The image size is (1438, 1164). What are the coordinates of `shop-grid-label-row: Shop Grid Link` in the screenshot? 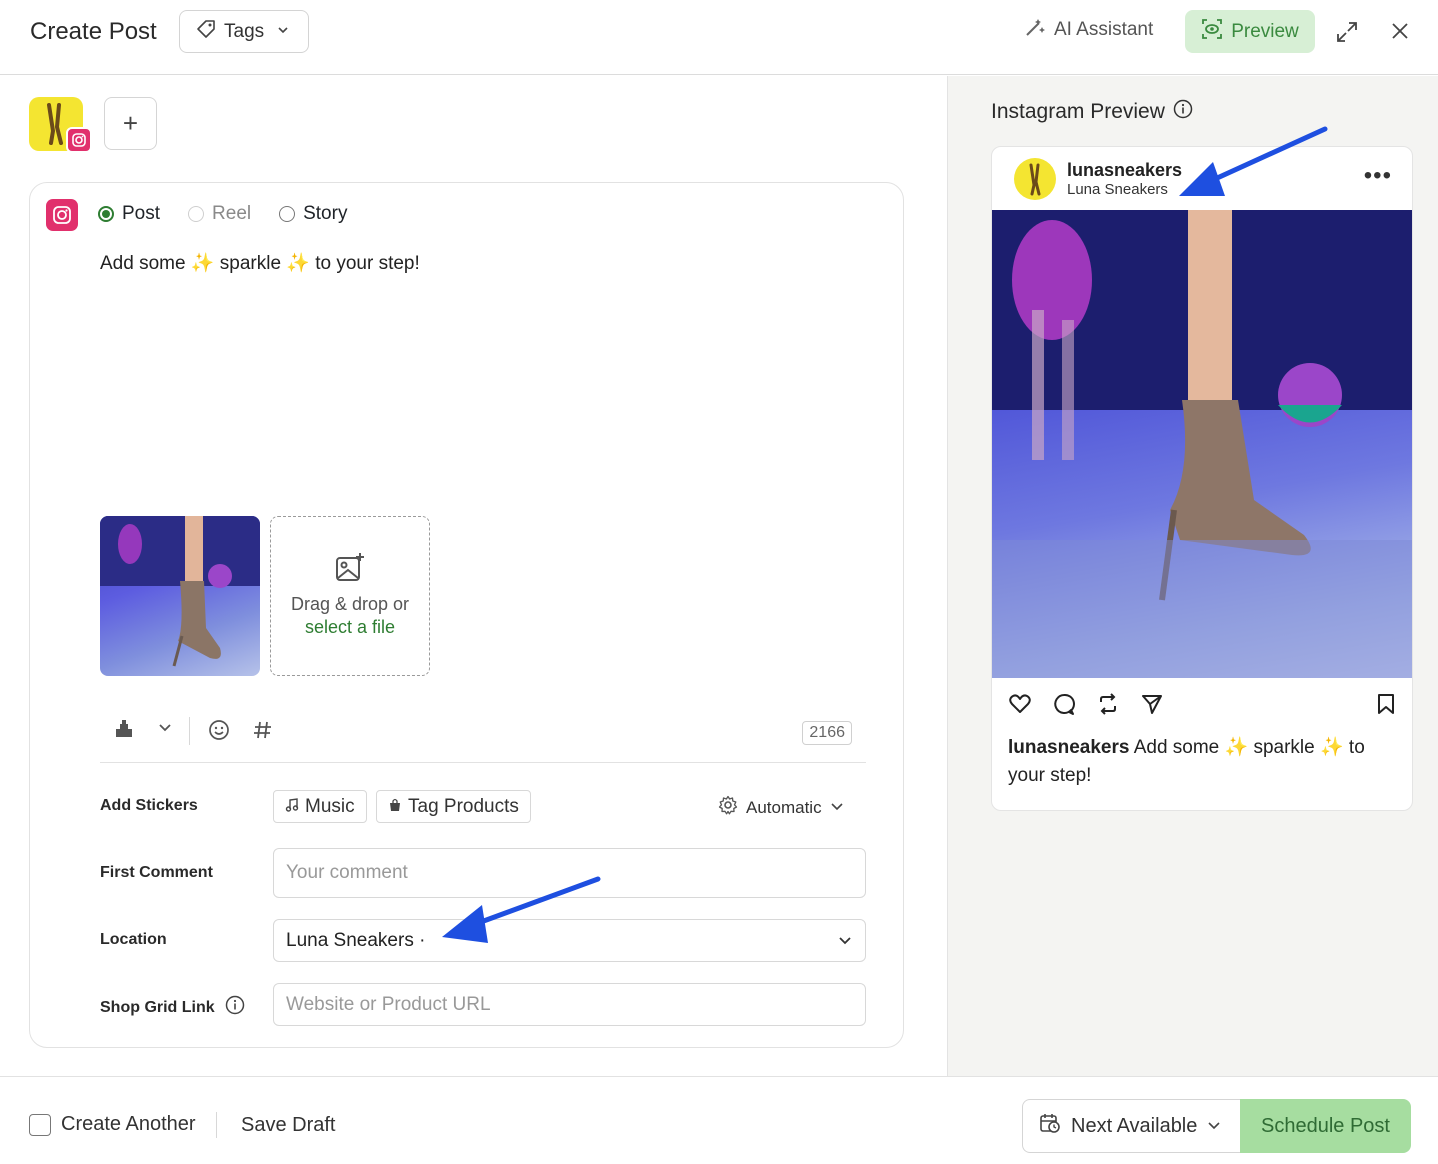 It's located at (172, 1007).